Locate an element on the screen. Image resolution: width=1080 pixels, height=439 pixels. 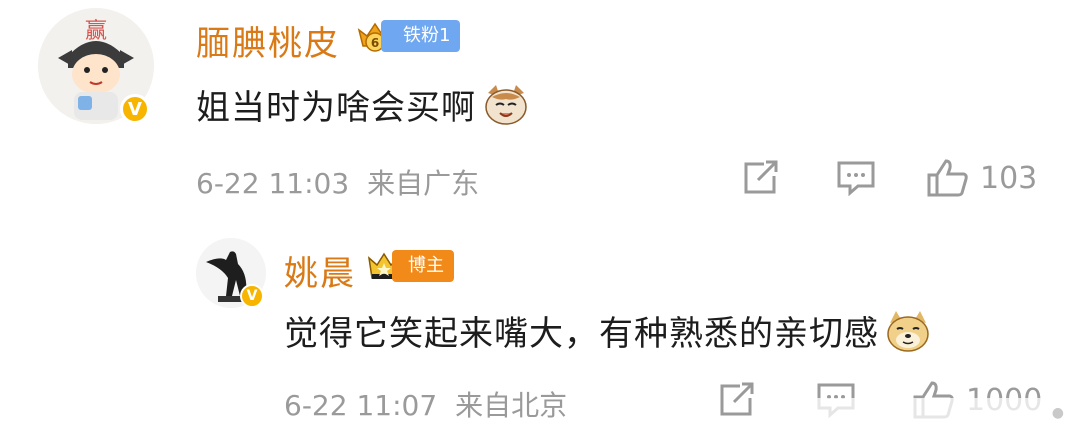
comment-time: 6-22 11:03 is located at coordinates (273, 183).